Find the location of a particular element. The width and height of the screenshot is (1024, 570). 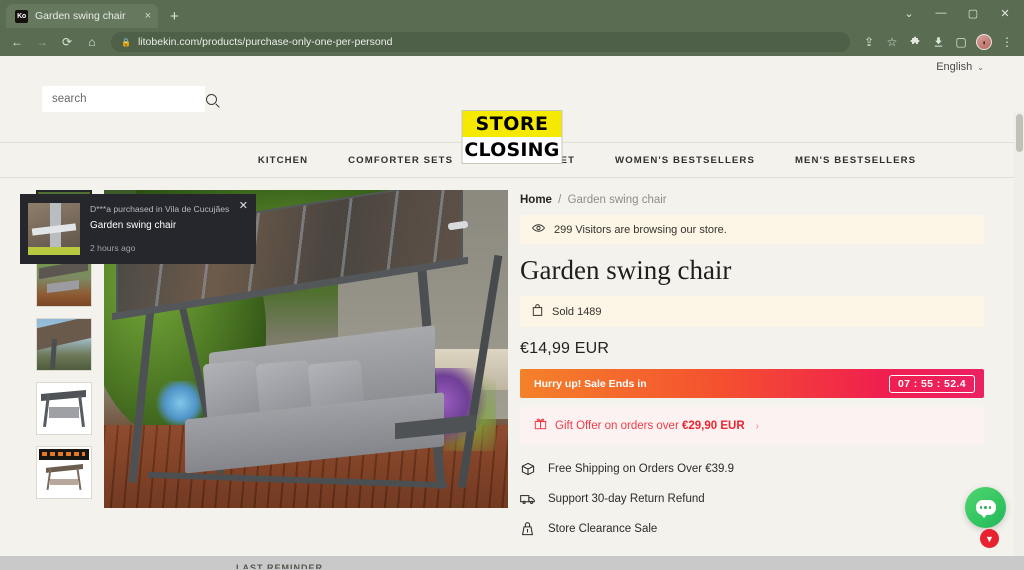

toast-close-icon: ✕ is located at coordinates (243, 206).